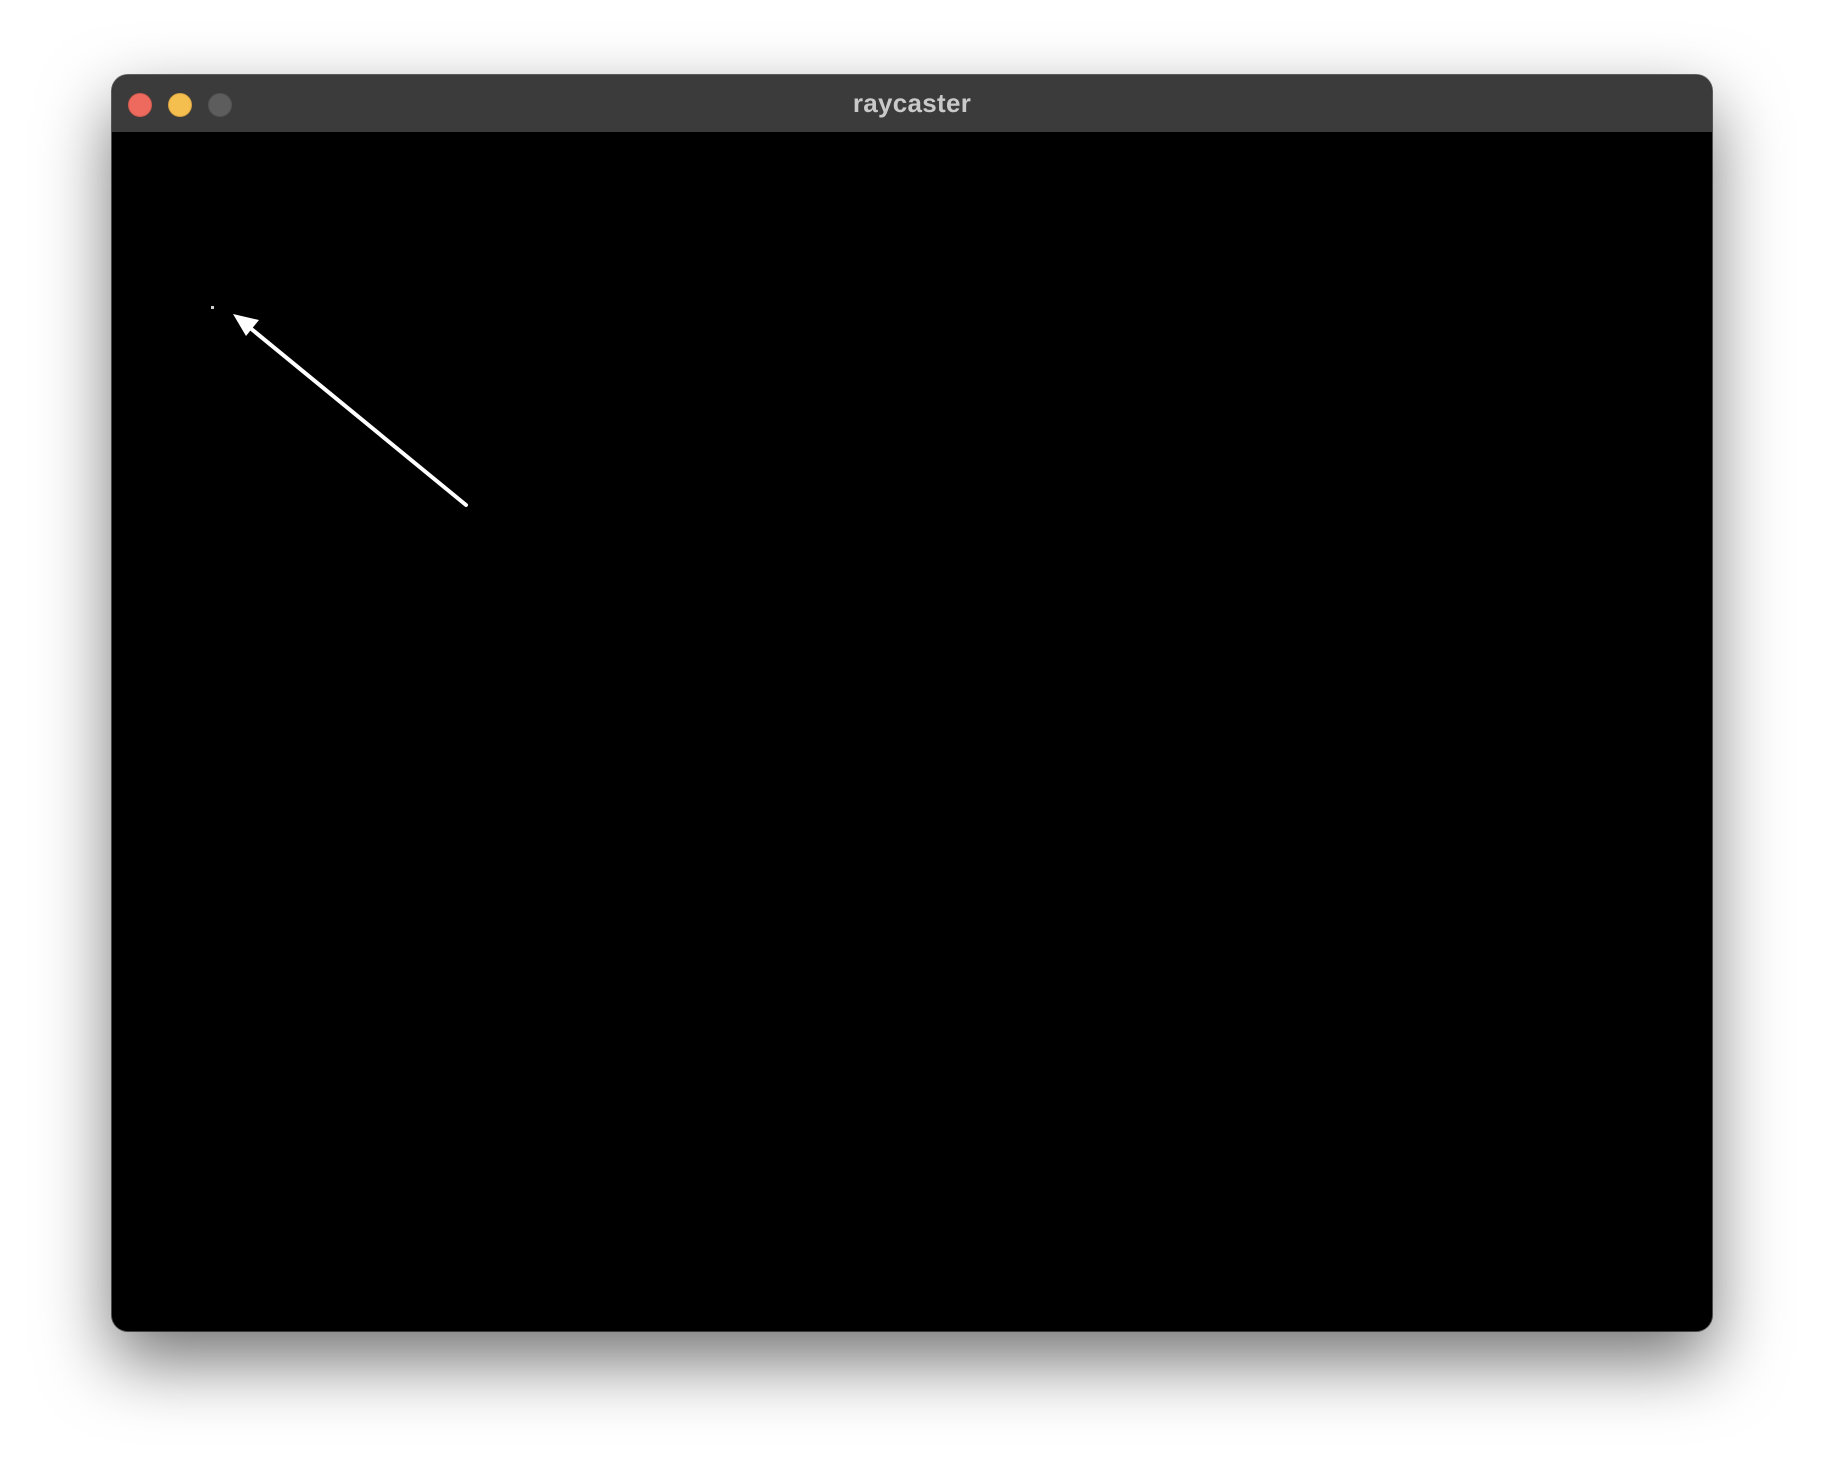 Image resolution: width=1824 pixels, height=1480 pixels. Describe the element at coordinates (212, 307) in the screenshot. I see `player-dot-icon` at that location.